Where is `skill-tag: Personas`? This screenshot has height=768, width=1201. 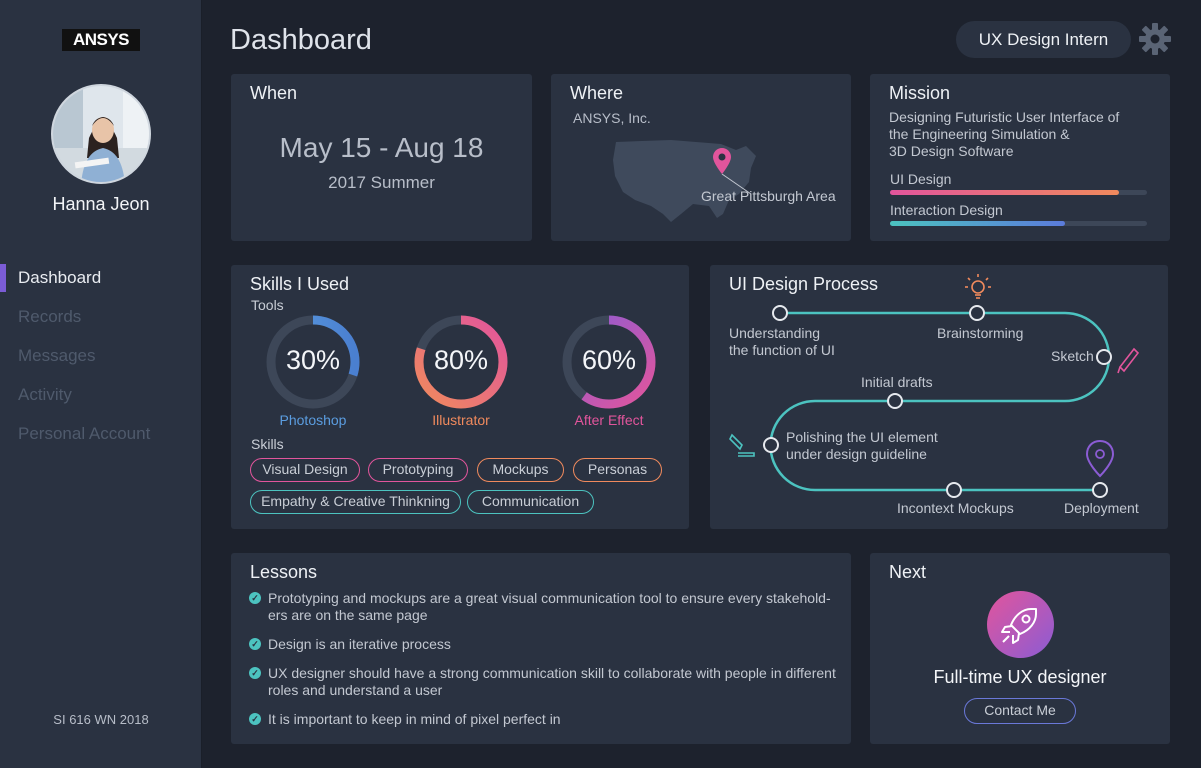
skill-tag: Personas is located at coordinates (617, 470).